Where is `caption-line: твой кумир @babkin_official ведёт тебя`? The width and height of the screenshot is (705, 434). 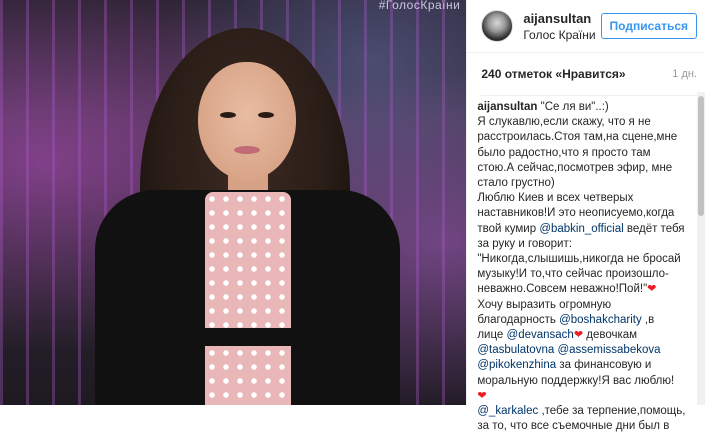
caption-line: твой кумир @babkin_official ведёт тебя is located at coordinates (586, 229).